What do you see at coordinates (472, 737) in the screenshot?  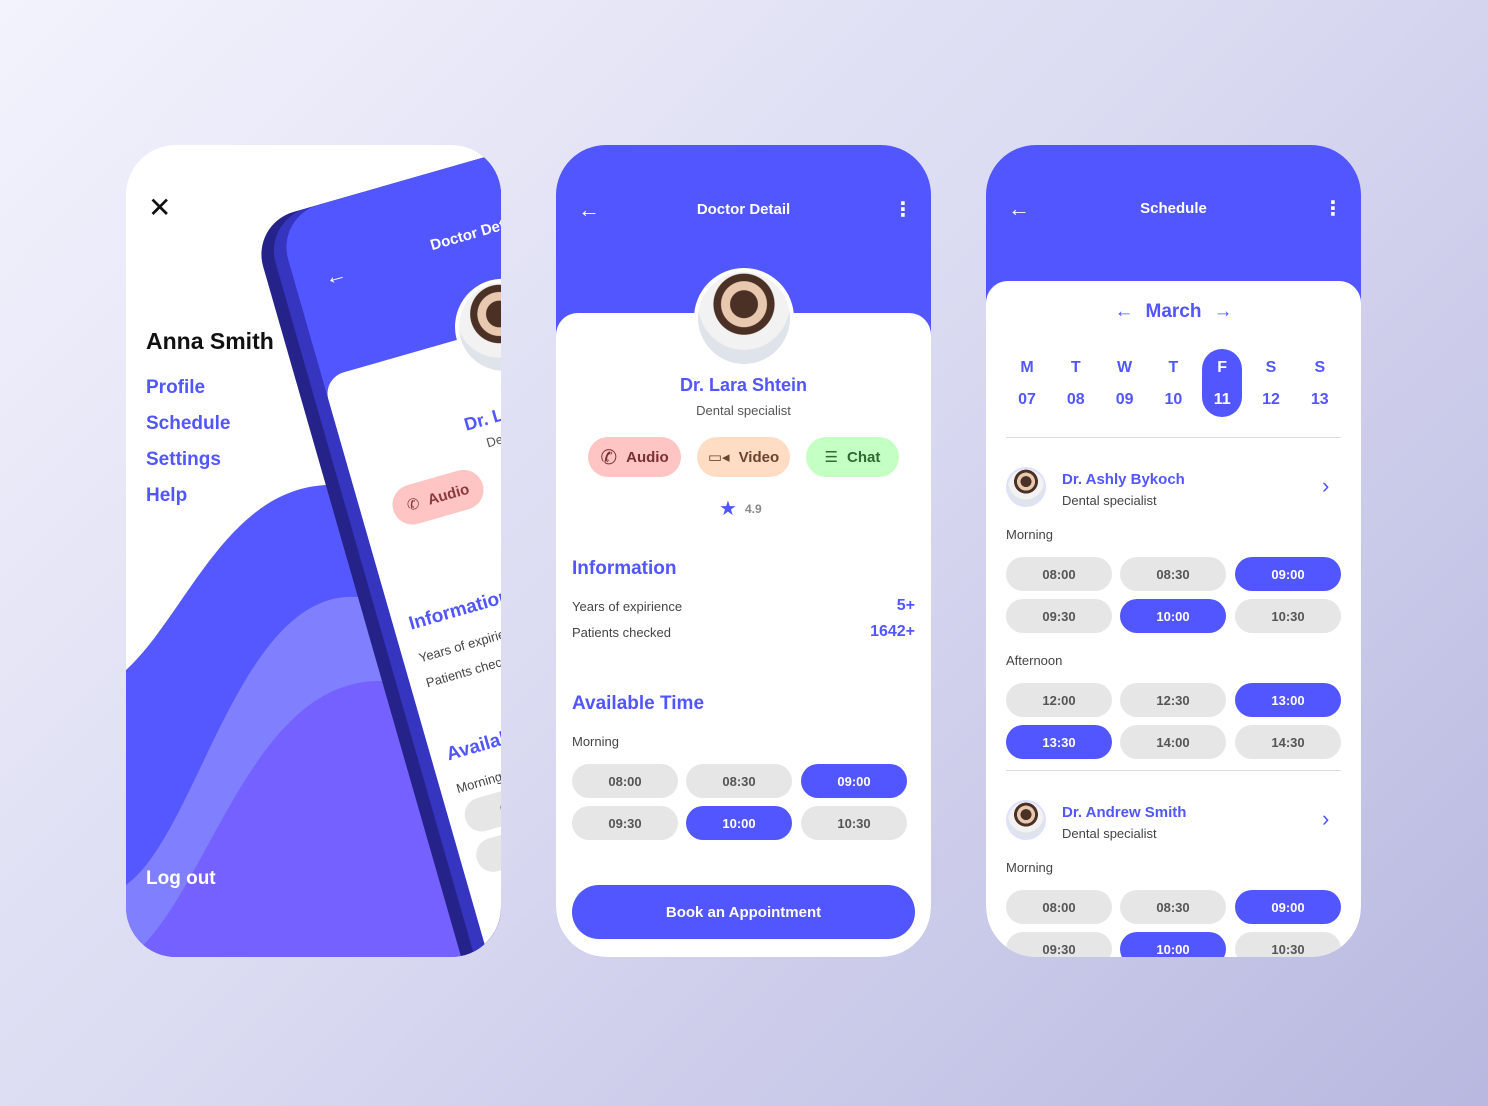 I see `preview-available-title: Available Time` at bounding box center [472, 737].